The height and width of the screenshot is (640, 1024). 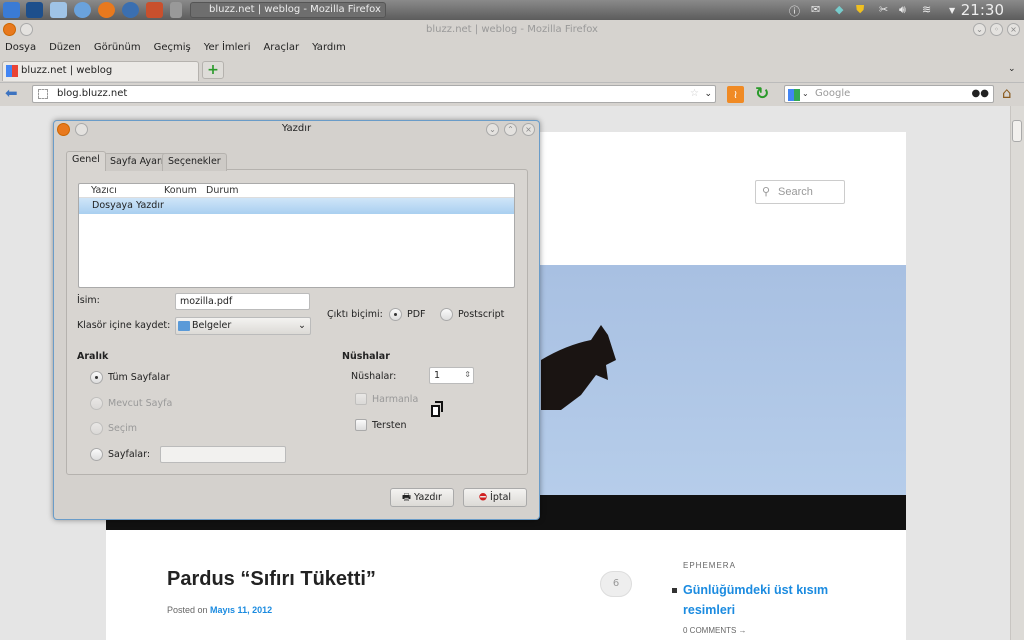 I want to click on post-date-link: Mayıs 11, 2012, so click(x=241, y=610).